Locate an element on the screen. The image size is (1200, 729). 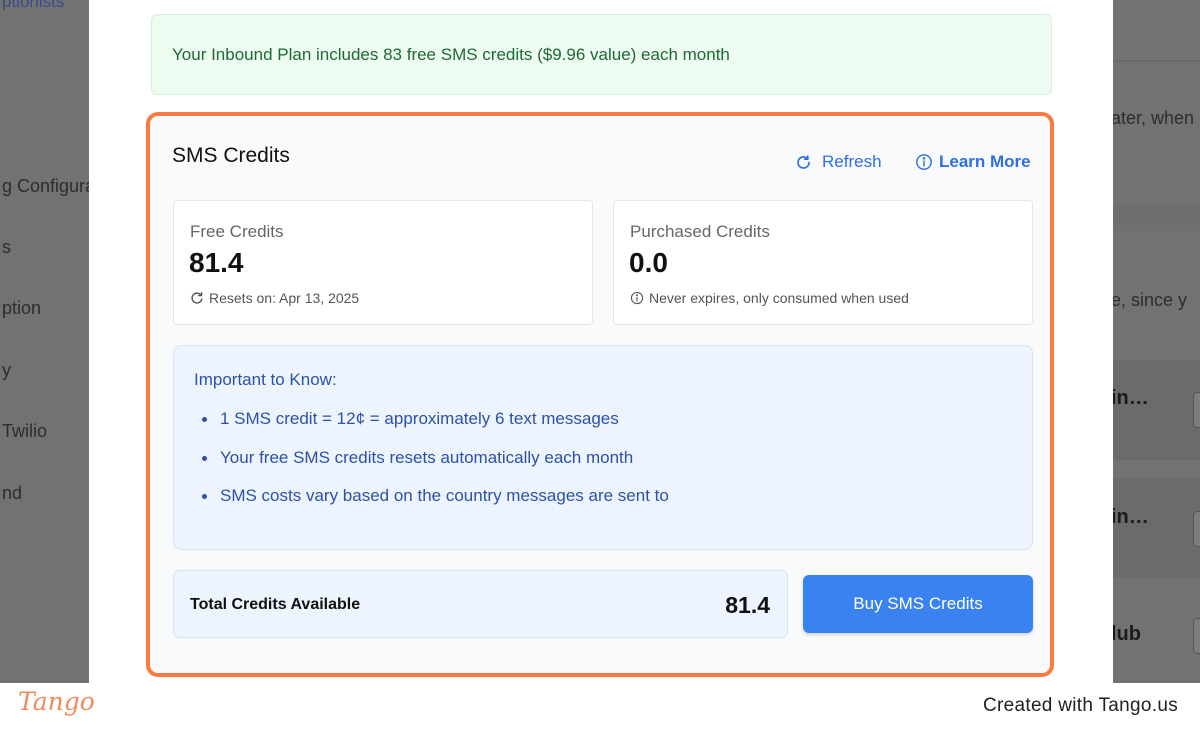
info-title: Important to Know: is located at coordinates (265, 379).